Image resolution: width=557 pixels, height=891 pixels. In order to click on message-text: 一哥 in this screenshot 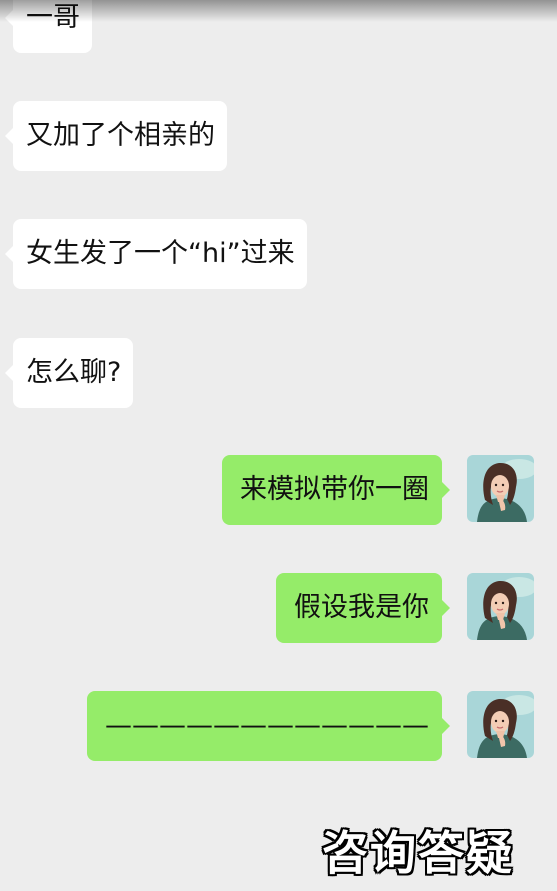, I will do `click(53, 17)`.